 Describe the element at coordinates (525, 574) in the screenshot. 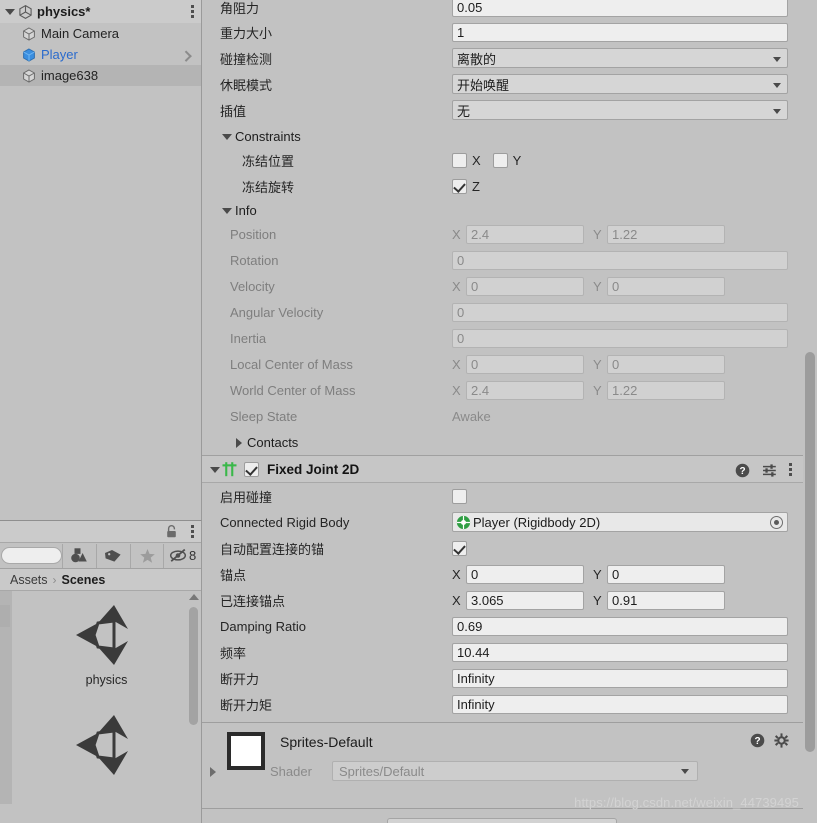

I see `anchor-x-input: 0` at that location.